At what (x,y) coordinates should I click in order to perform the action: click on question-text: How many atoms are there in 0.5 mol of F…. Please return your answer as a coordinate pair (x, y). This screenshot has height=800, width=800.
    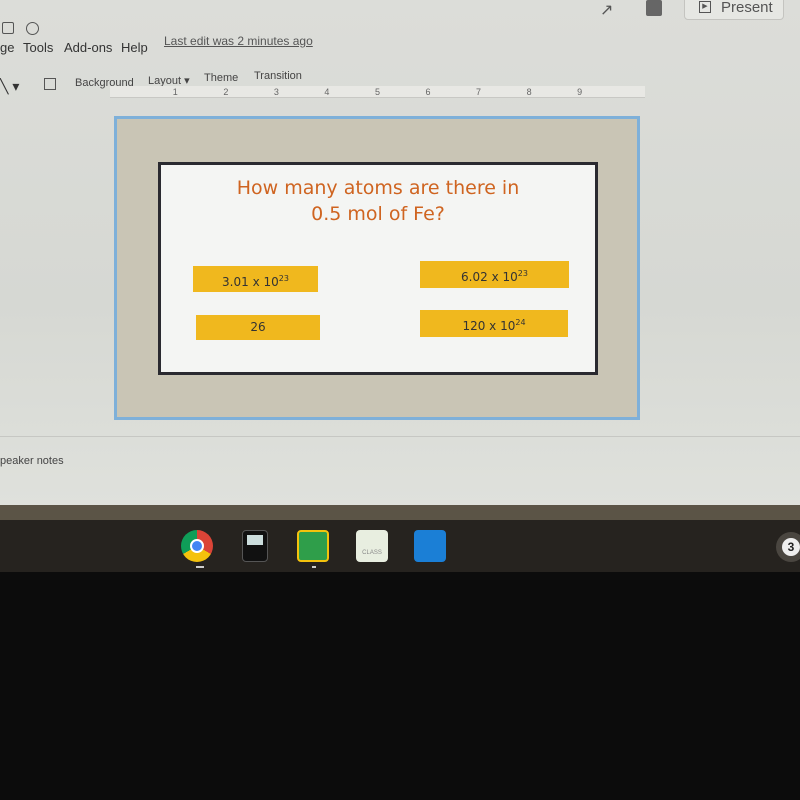
    Looking at the image, I should click on (378, 201).